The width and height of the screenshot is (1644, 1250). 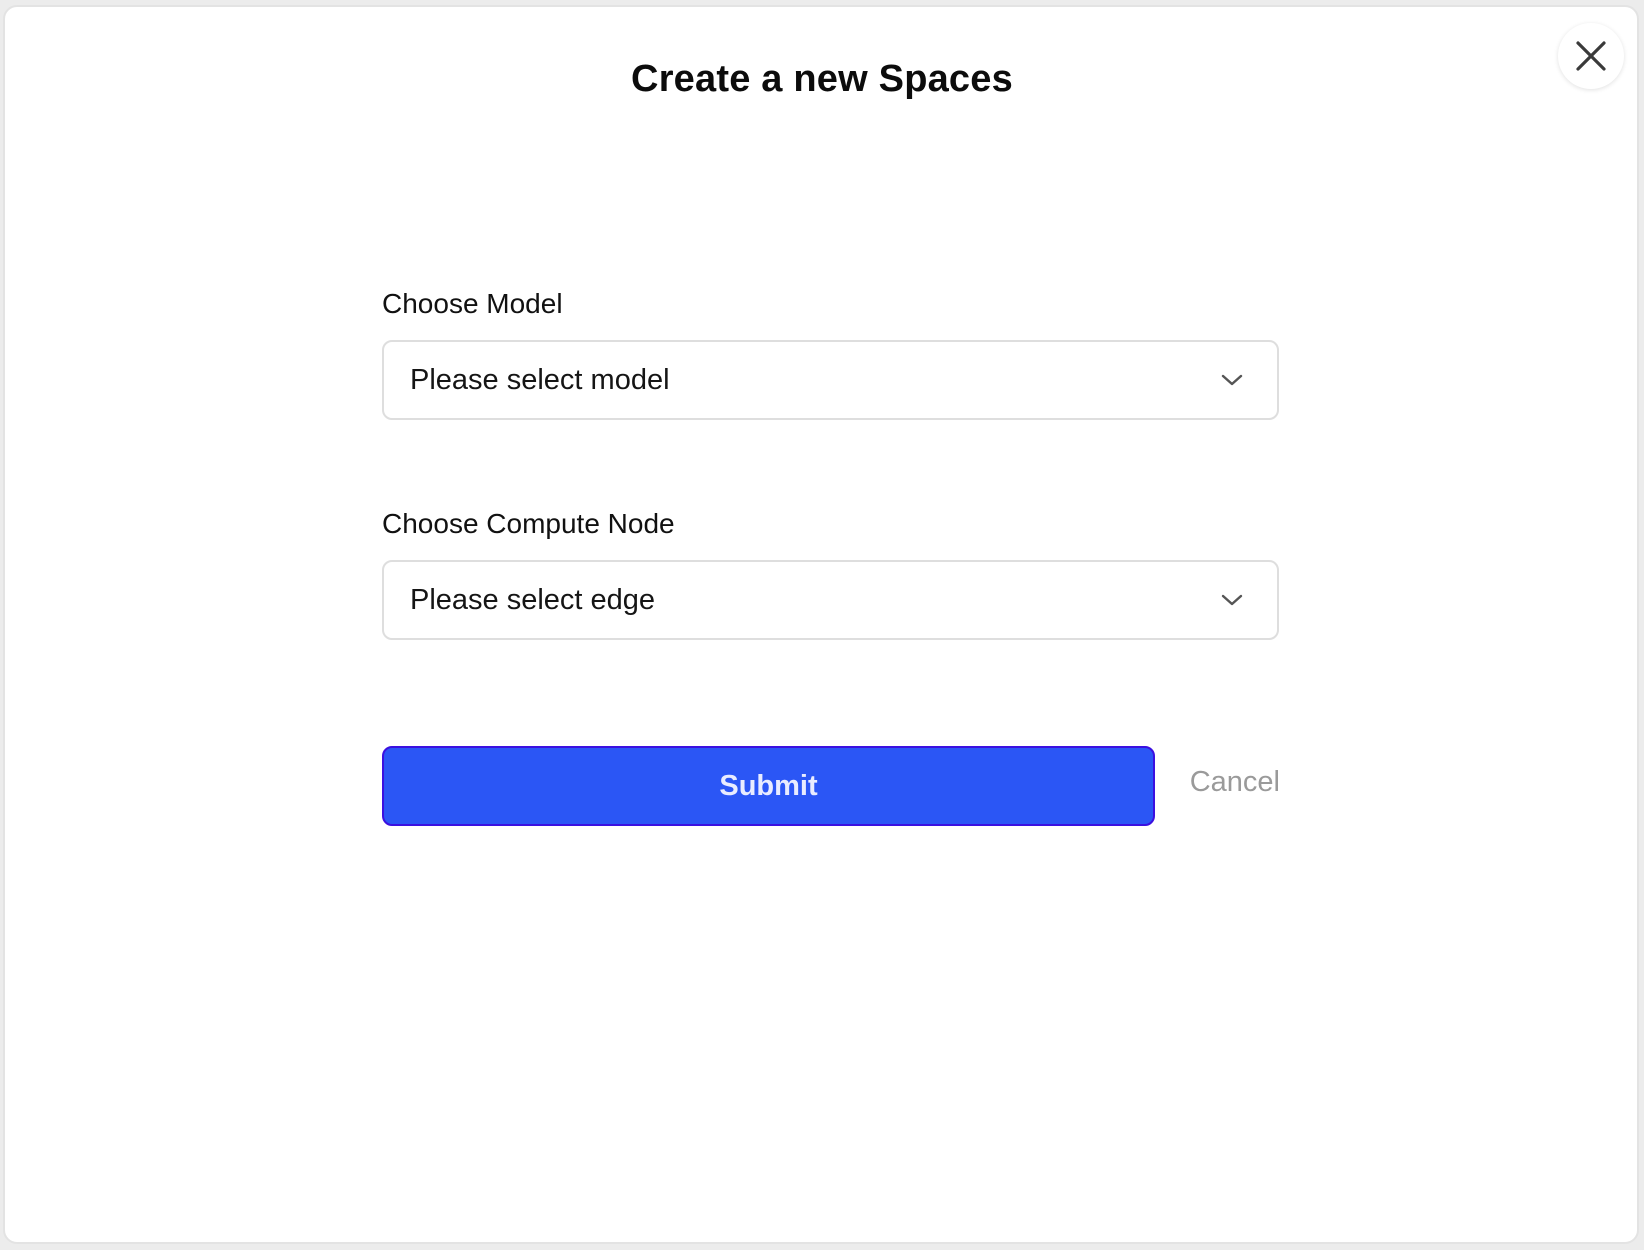 What do you see at coordinates (533, 599) in the screenshot?
I see `compute-node-select-value: Please select edge` at bounding box center [533, 599].